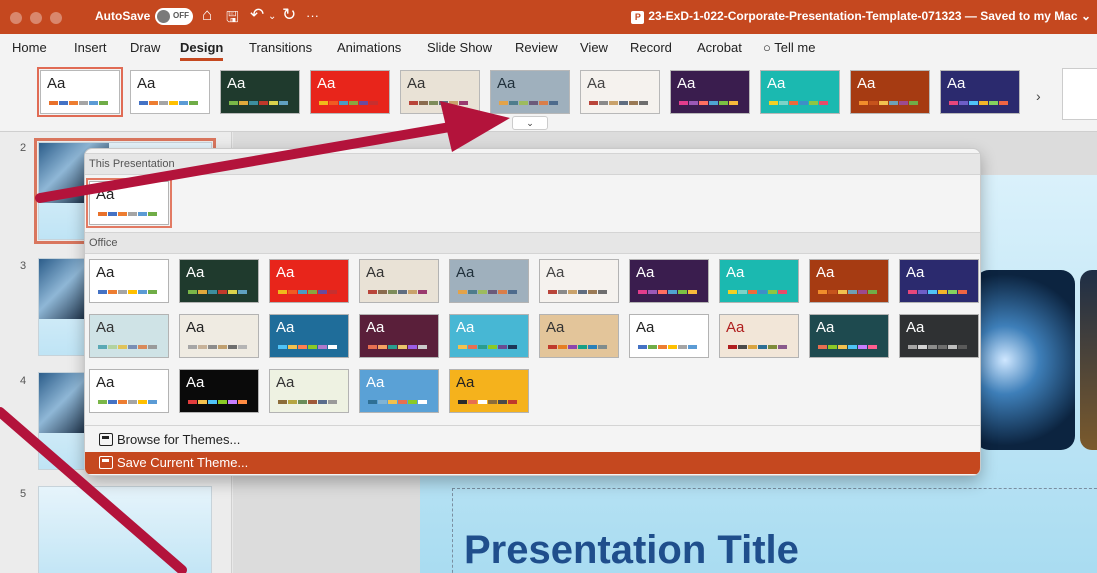 Image resolution: width=1097 pixels, height=573 pixels. Describe the element at coordinates (257, 15) in the screenshot. I see `undo-icon: ↶` at that location.